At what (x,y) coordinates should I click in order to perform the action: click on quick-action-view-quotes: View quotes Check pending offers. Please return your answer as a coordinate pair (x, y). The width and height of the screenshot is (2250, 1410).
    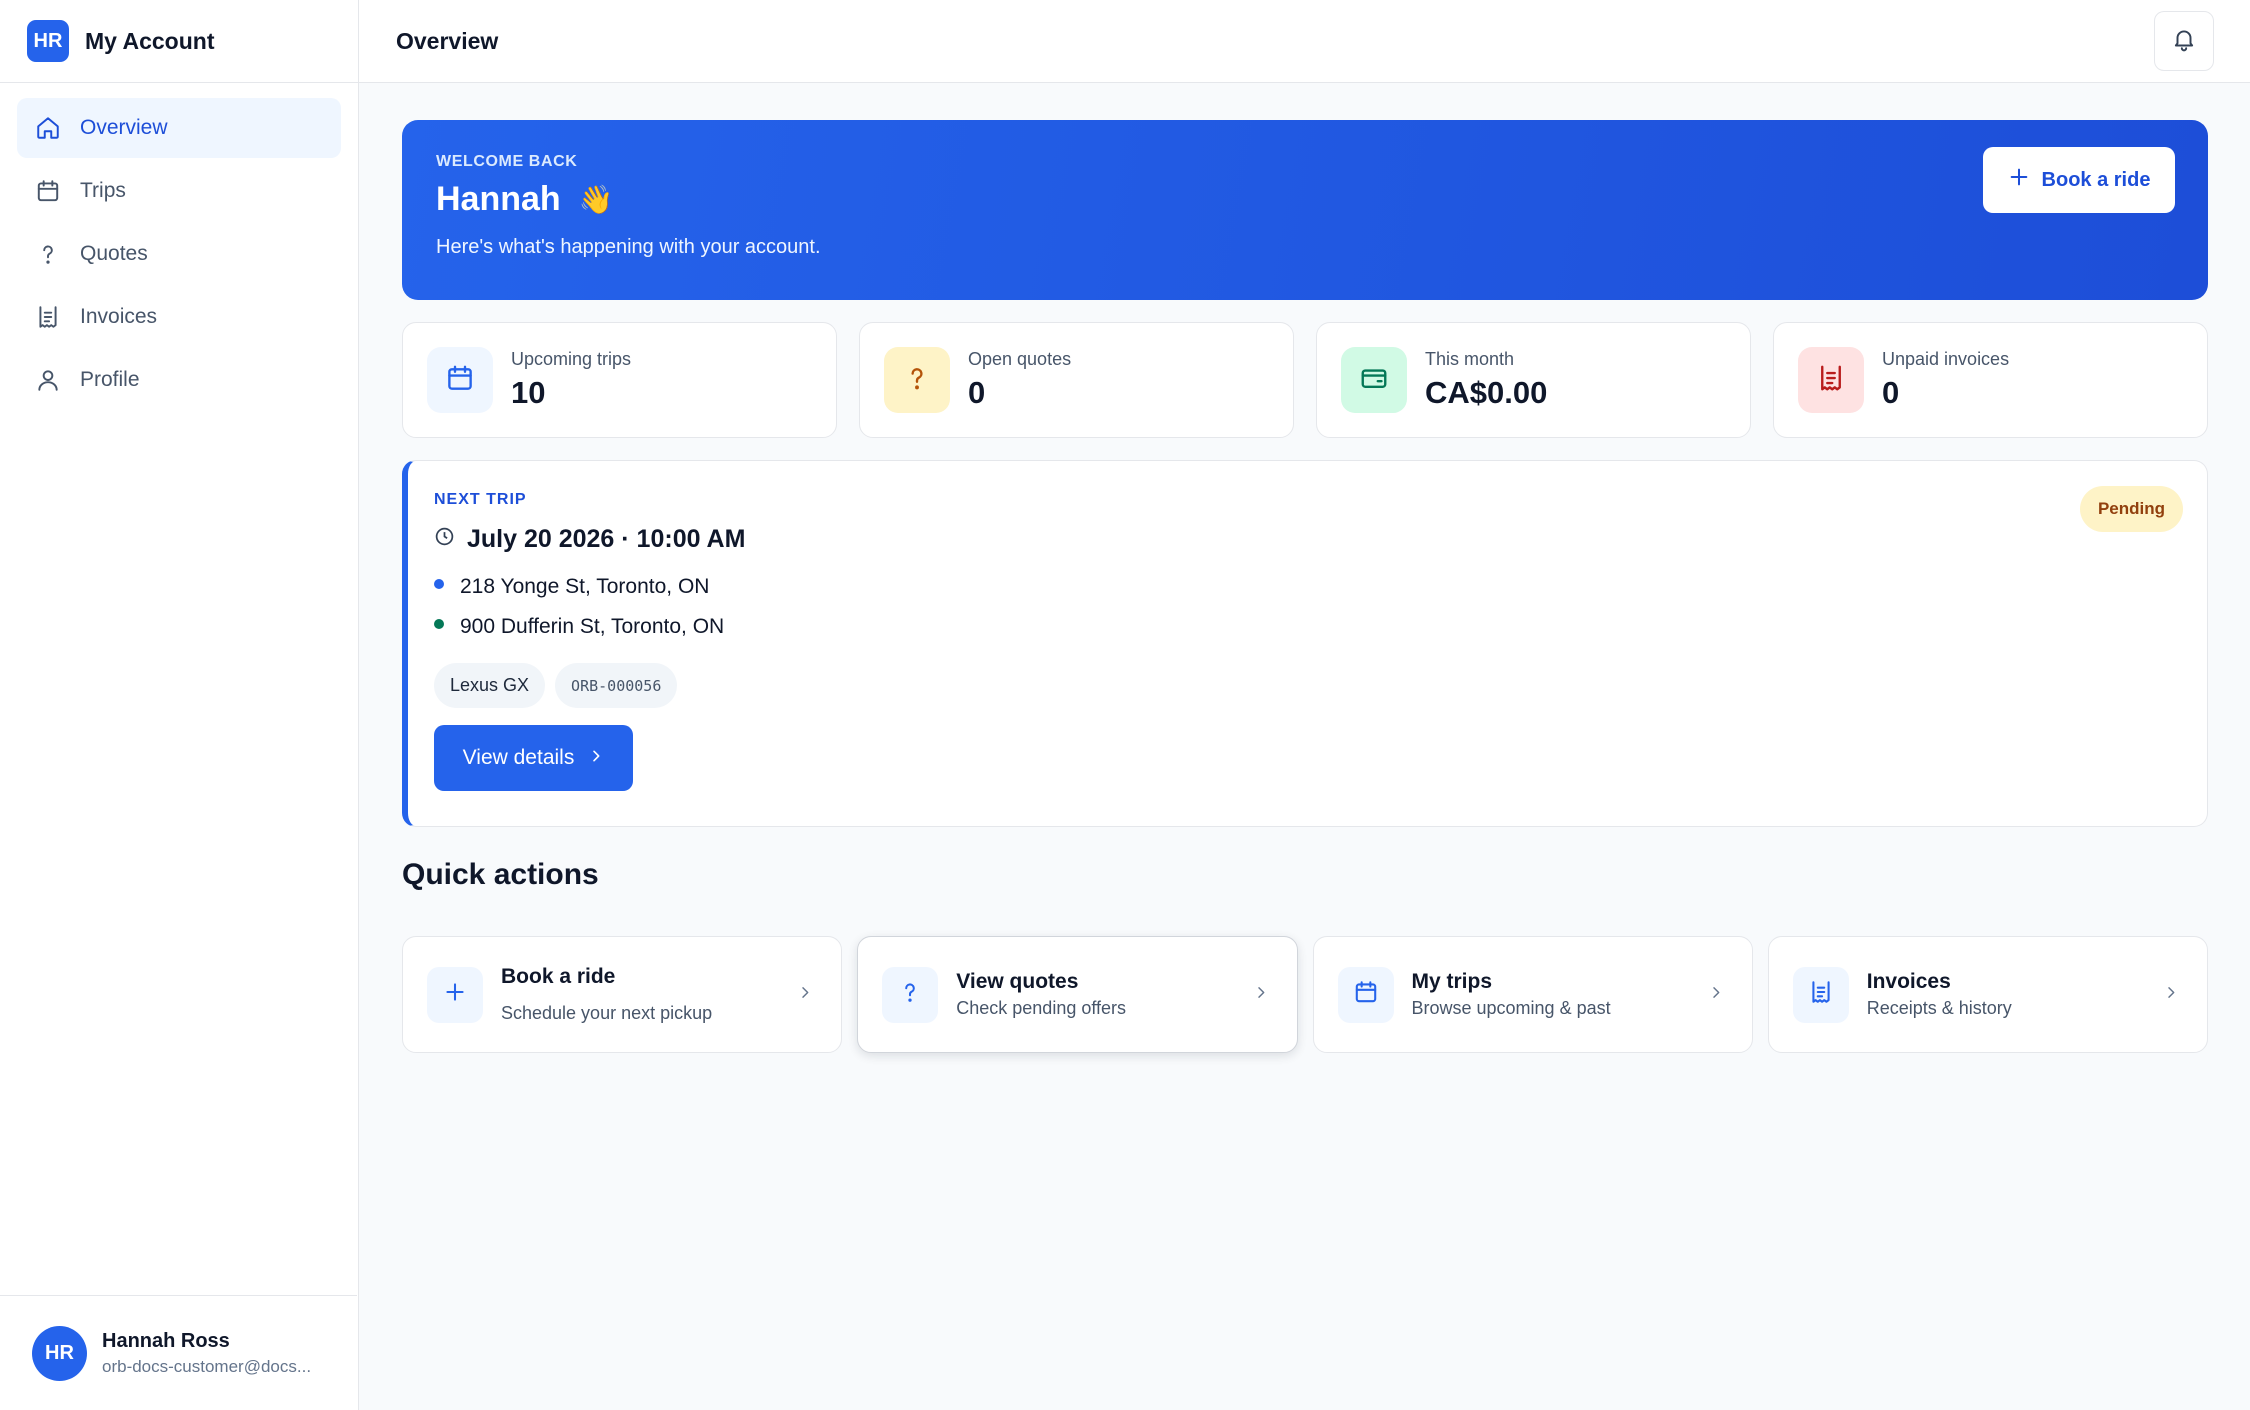
    Looking at the image, I should click on (1077, 994).